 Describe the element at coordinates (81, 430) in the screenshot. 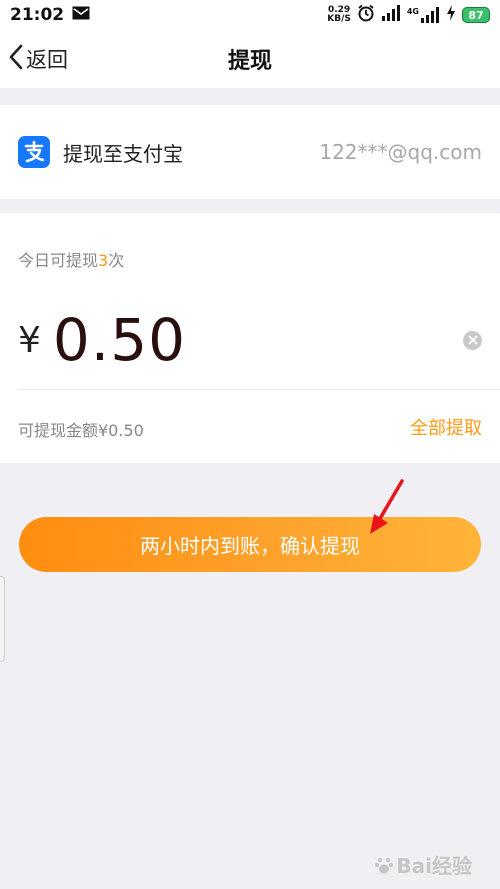

I see `available-amount: 可提现金额¥0.50` at that location.